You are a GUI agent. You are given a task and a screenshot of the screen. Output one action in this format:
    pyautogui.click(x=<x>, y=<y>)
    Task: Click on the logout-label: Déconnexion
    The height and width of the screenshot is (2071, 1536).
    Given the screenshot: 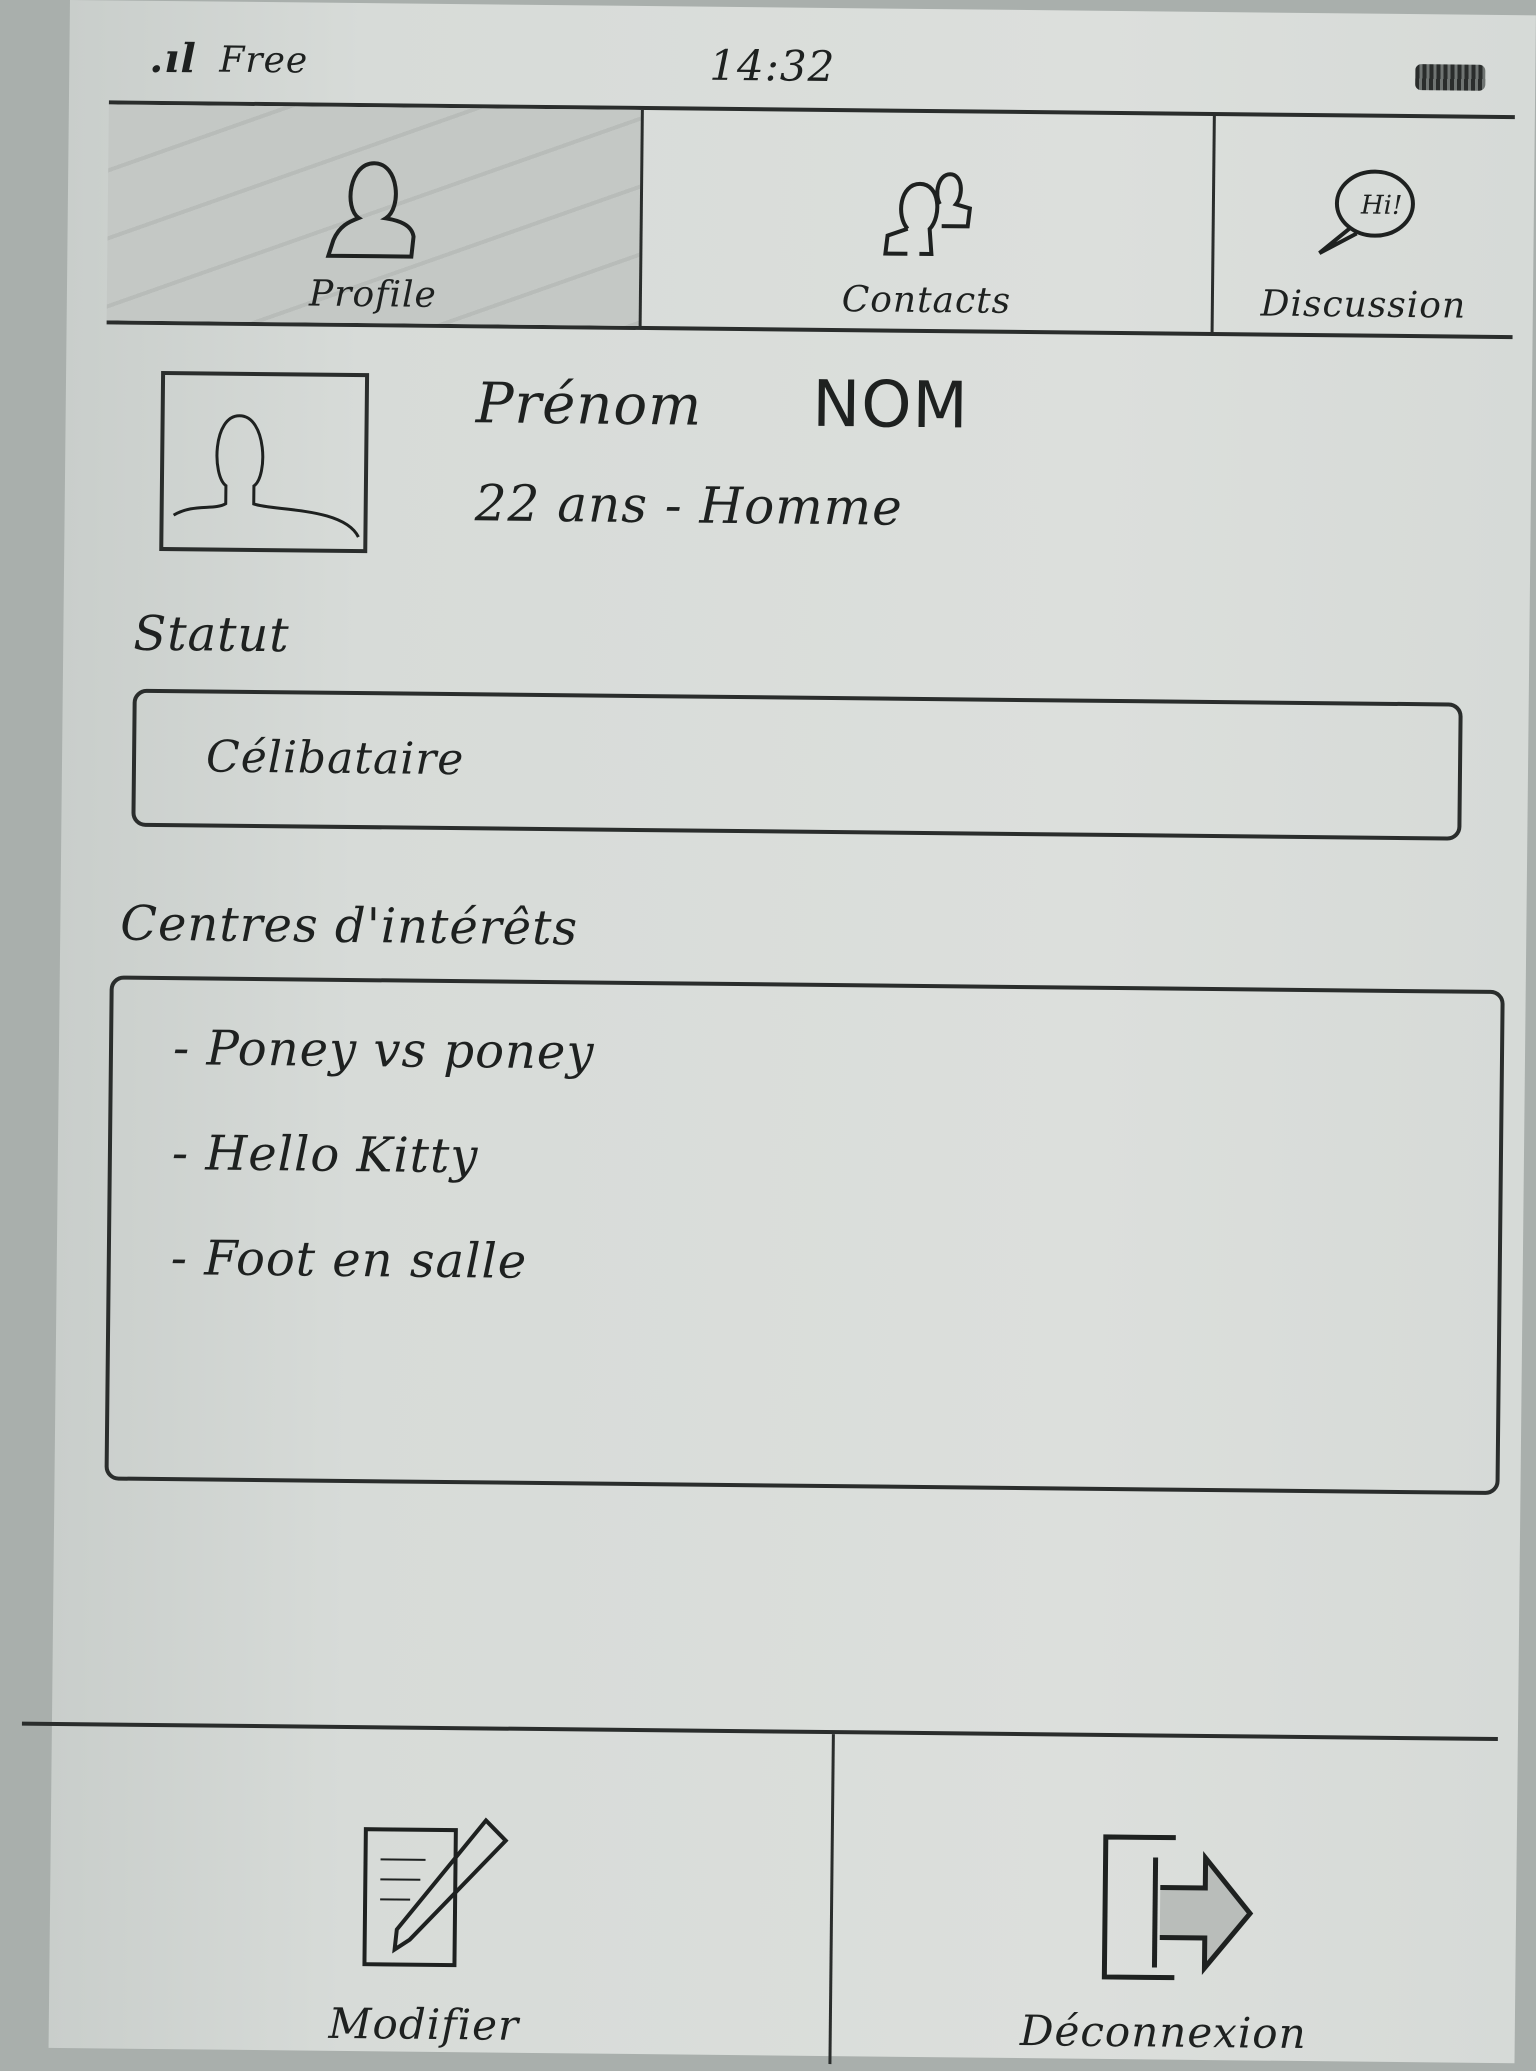 What is the action you would take?
    pyautogui.click(x=1163, y=2032)
    